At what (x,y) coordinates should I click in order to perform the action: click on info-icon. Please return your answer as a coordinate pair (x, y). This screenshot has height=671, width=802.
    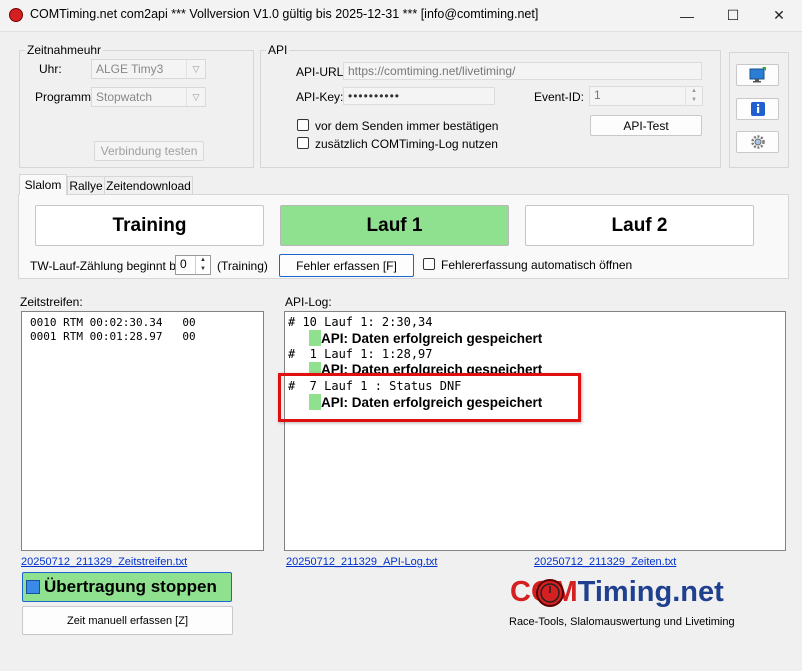
    Looking at the image, I should click on (757, 109).